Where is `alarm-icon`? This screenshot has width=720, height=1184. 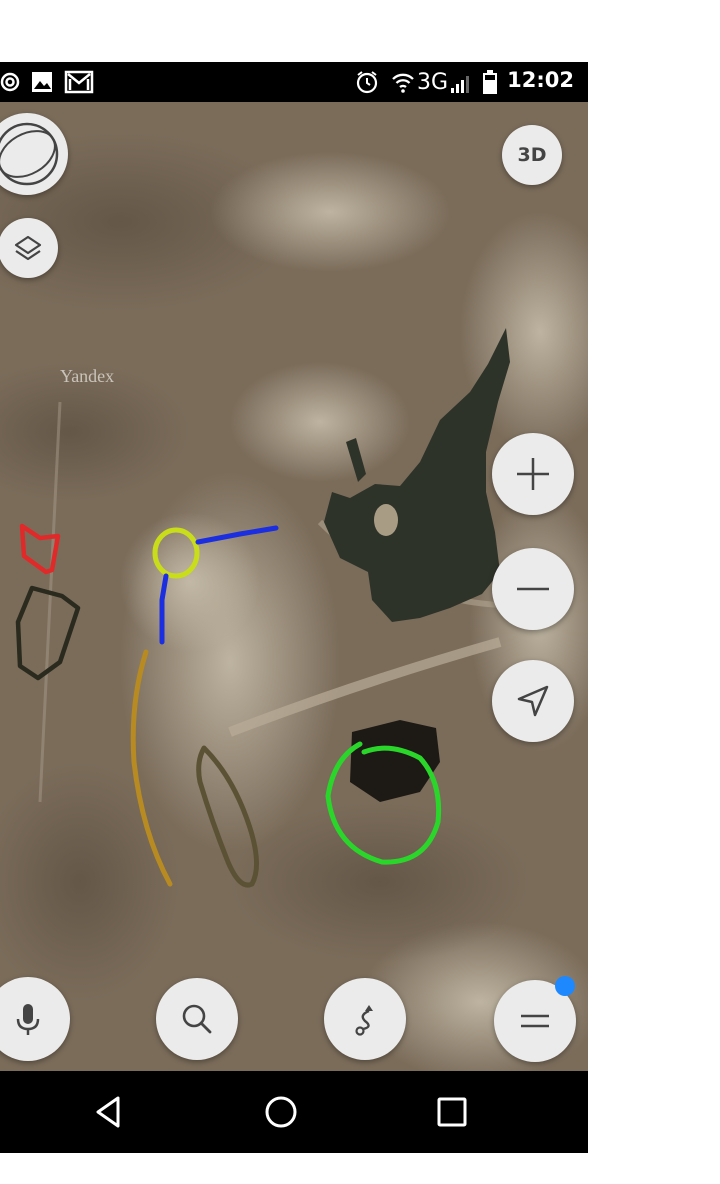 alarm-icon is located at coordinates (367, 82).